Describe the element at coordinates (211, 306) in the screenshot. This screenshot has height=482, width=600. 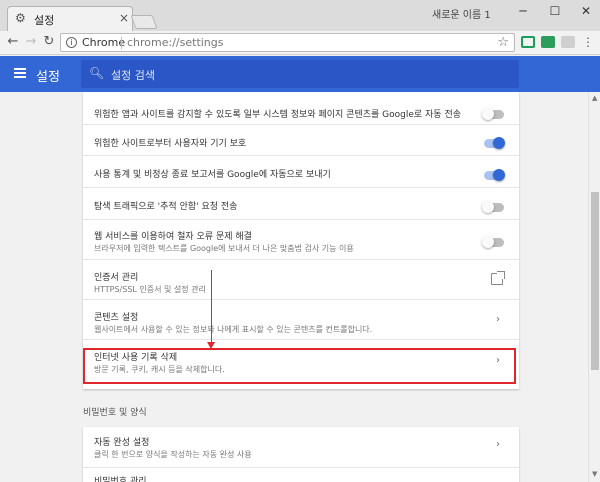
I see `annotation-arrow` at that location.